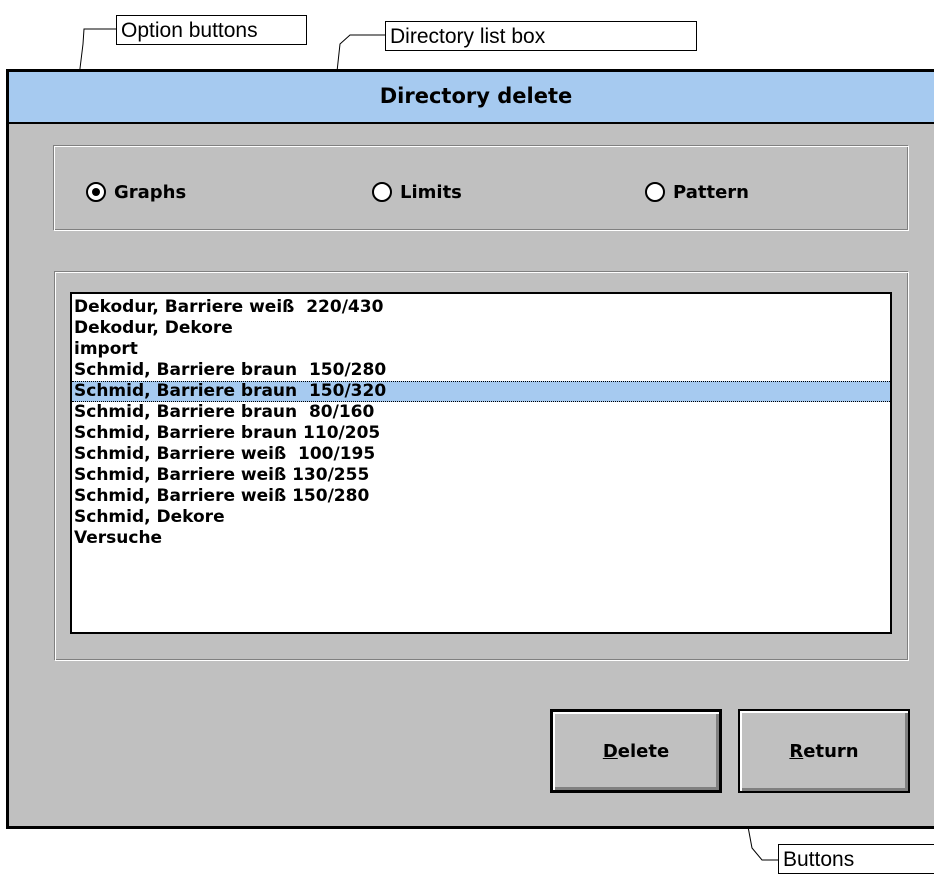  Describe the element at coordinates (655, 192) in the screenshot. I see `radio-pattern-indicator` at that location.